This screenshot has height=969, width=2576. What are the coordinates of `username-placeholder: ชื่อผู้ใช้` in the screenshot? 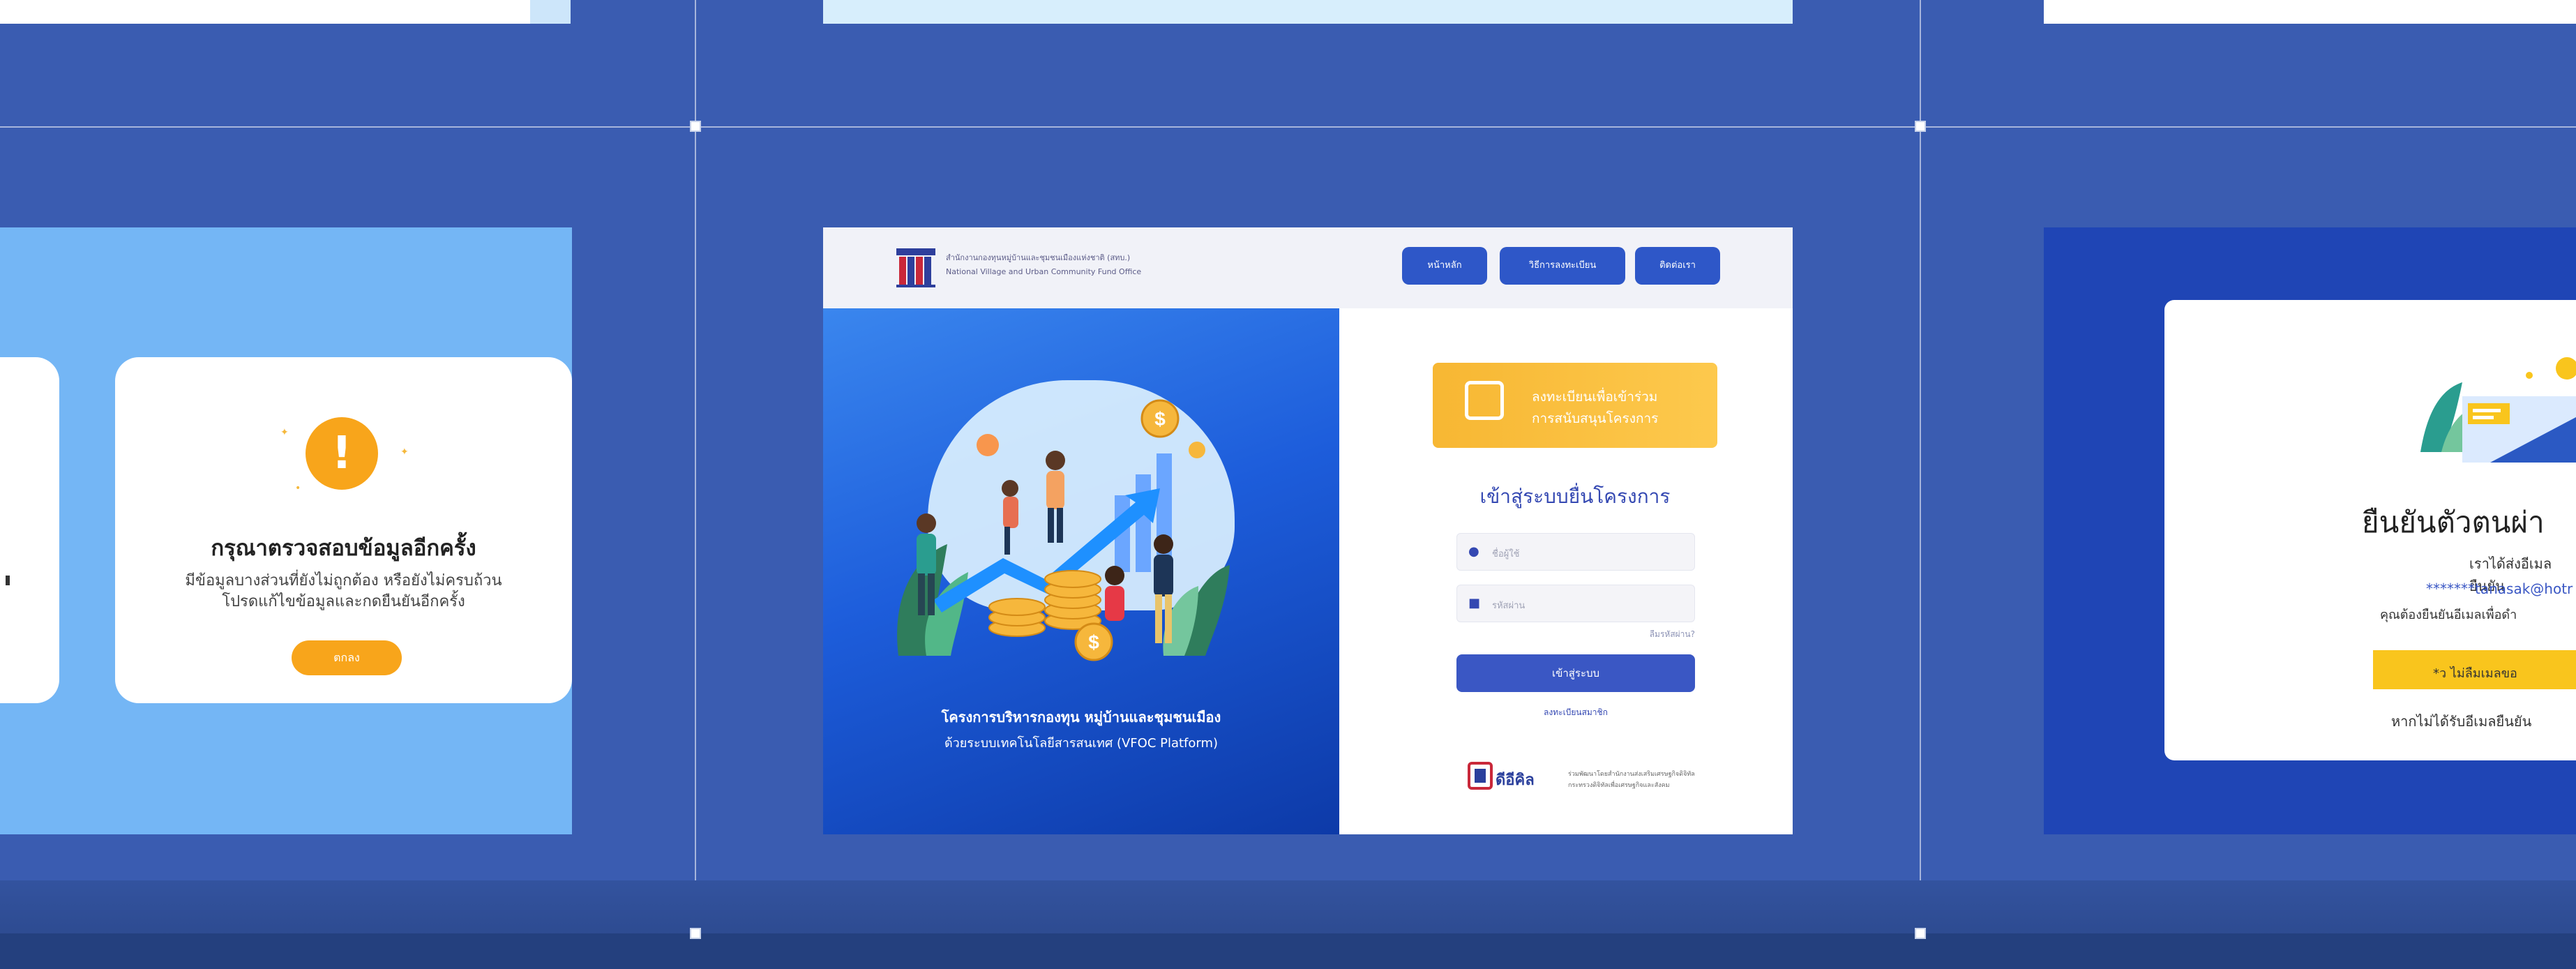 It's located at (1506, 554).